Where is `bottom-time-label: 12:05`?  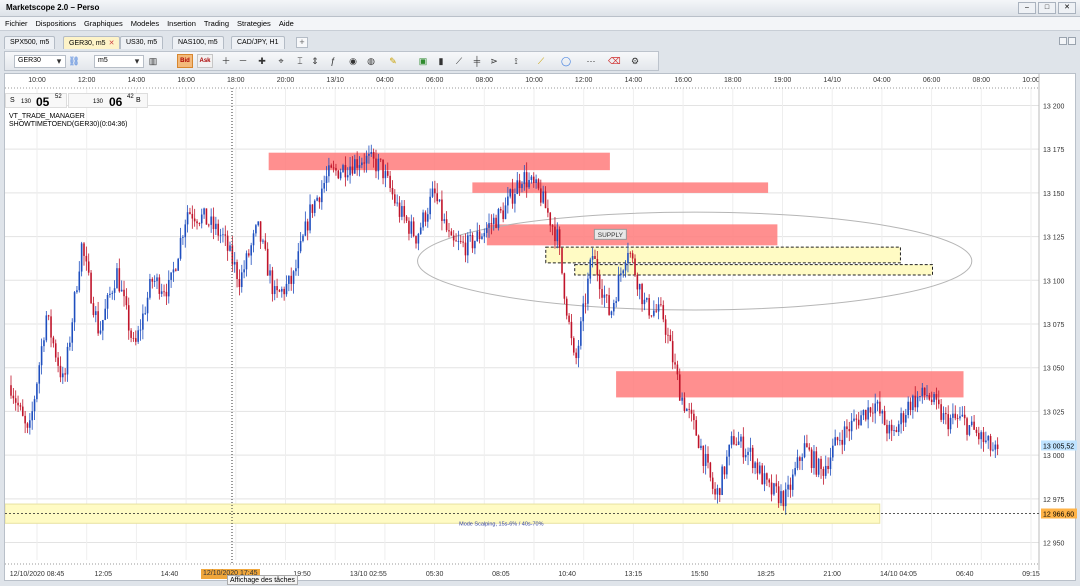 bottom-time-label: 12:05 is located at coordinates (104, 574).